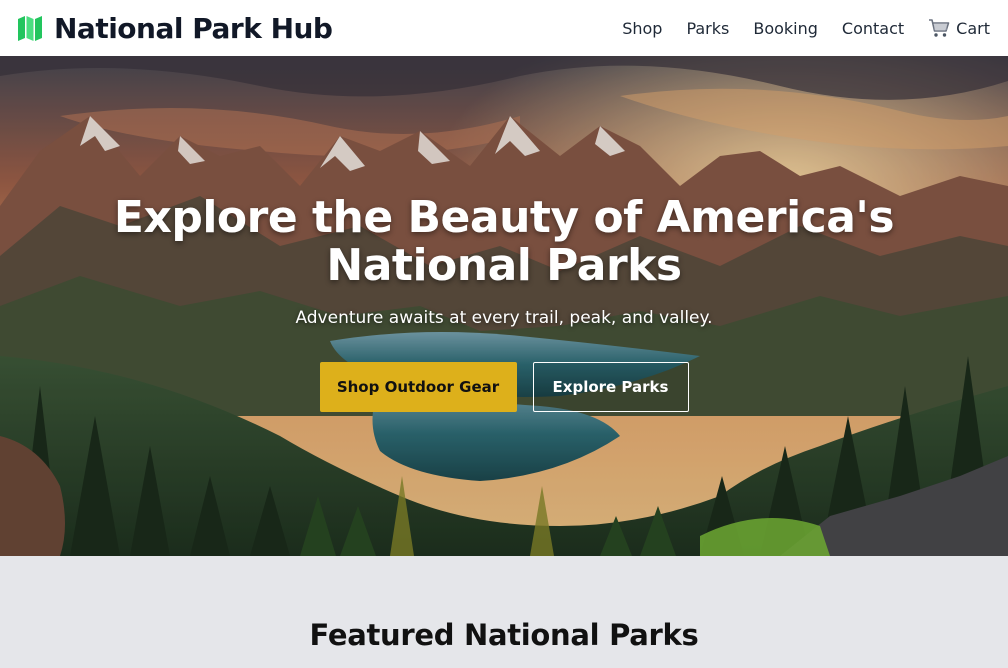  I want to click on nav-booking-link: Booking, so click(785, 28).